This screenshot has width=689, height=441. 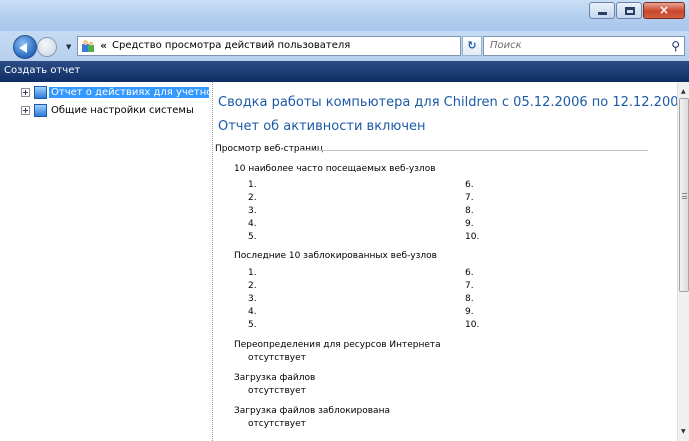 I want to click on top-blocked-label: Последние 10 заблокированных веб-узлов, so click(x=335, y=256).